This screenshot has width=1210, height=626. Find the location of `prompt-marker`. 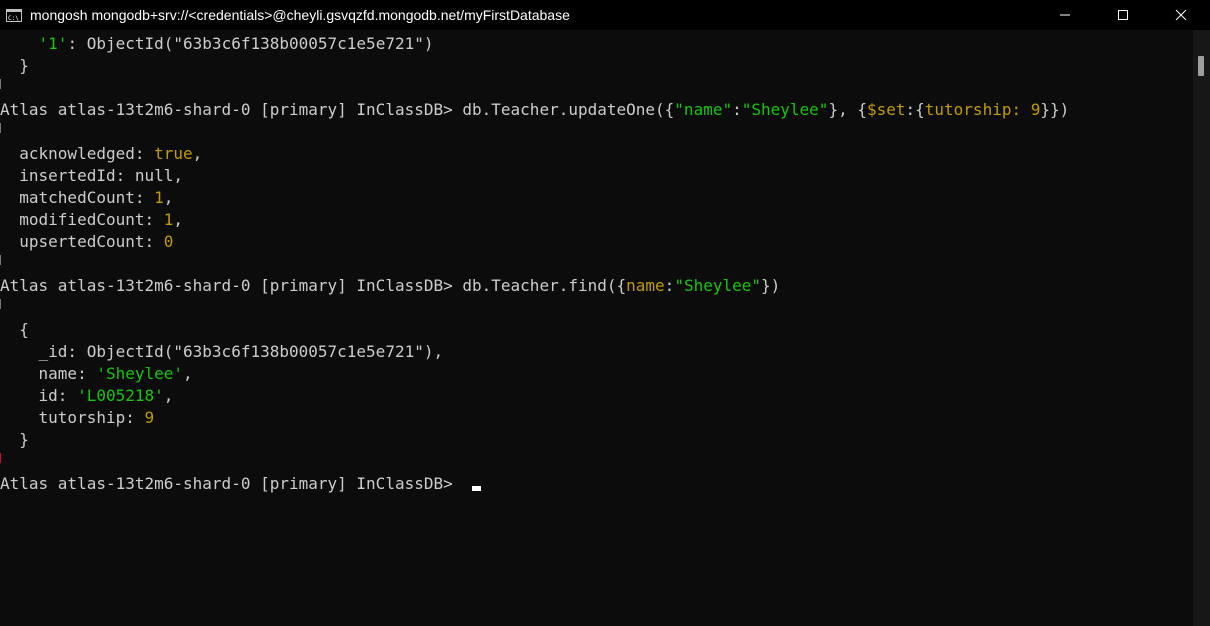

prompt-marker is located at coordinates (0, 84).